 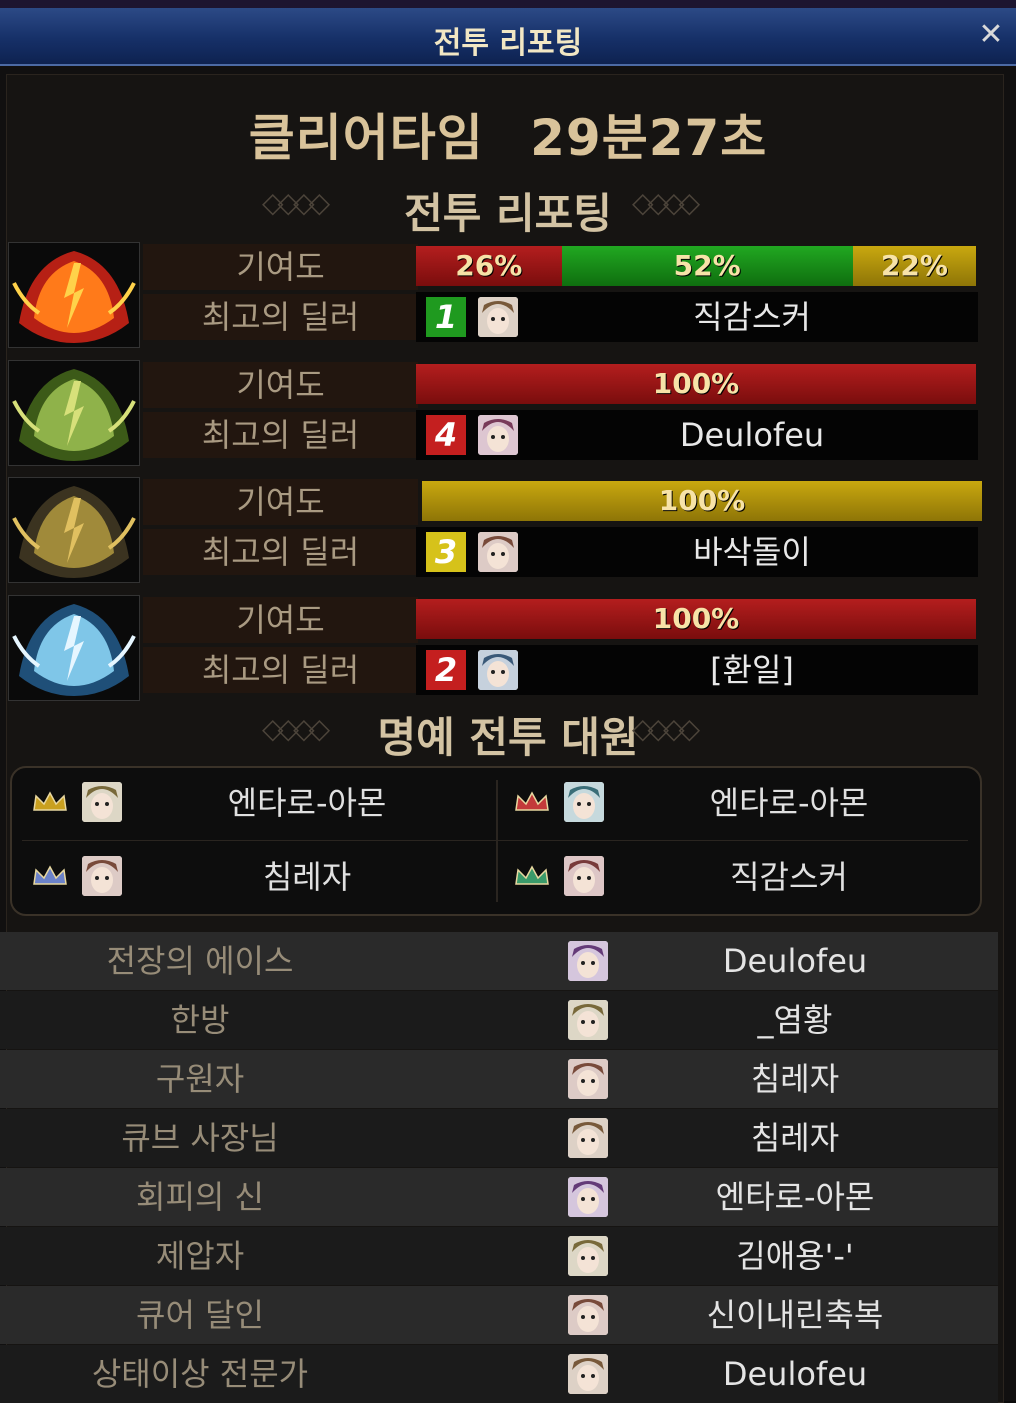 I want to click on award-player-name: 엔타로-아몬, so click(x=795, y=1197).